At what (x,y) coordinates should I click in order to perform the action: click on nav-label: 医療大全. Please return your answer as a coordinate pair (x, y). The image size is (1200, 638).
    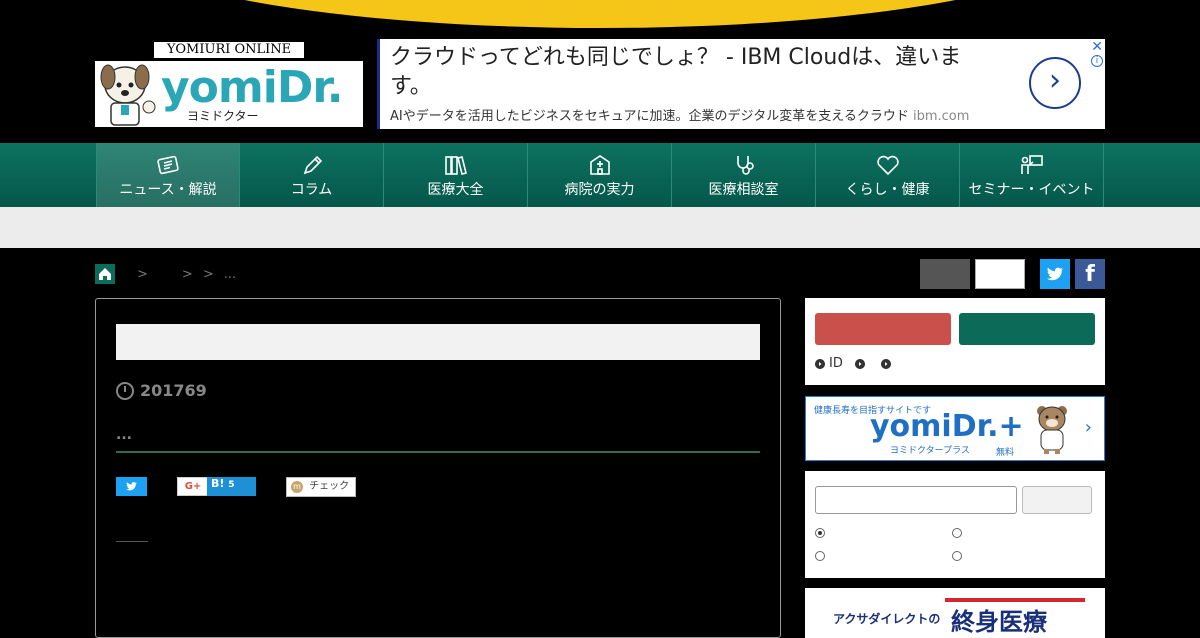
    Looking at the image, I should click on (455, 190).